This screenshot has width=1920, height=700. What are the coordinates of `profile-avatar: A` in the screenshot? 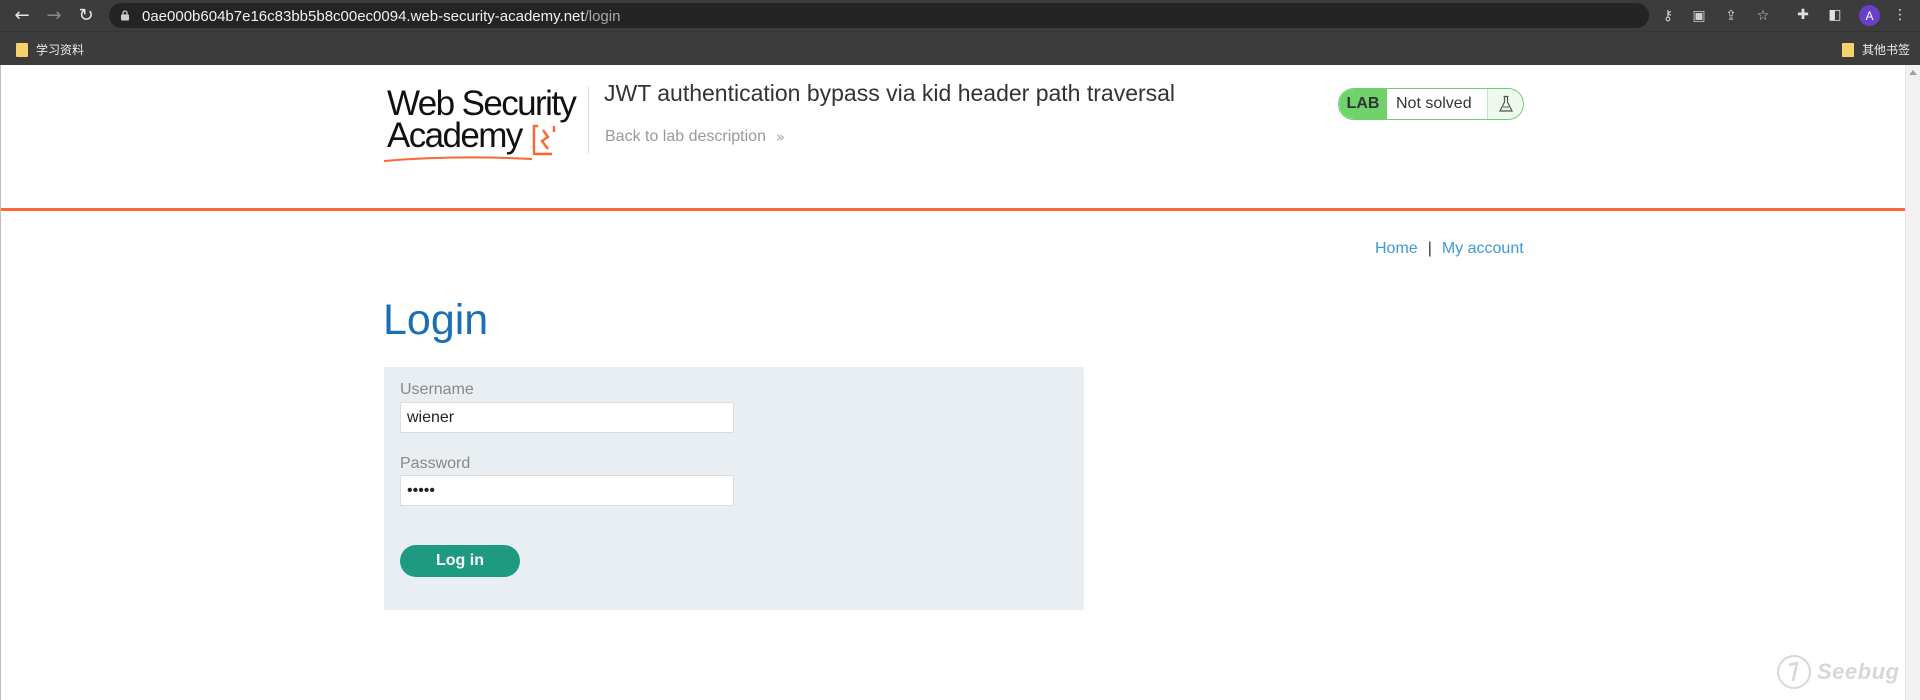 It's located at (1869, 15).